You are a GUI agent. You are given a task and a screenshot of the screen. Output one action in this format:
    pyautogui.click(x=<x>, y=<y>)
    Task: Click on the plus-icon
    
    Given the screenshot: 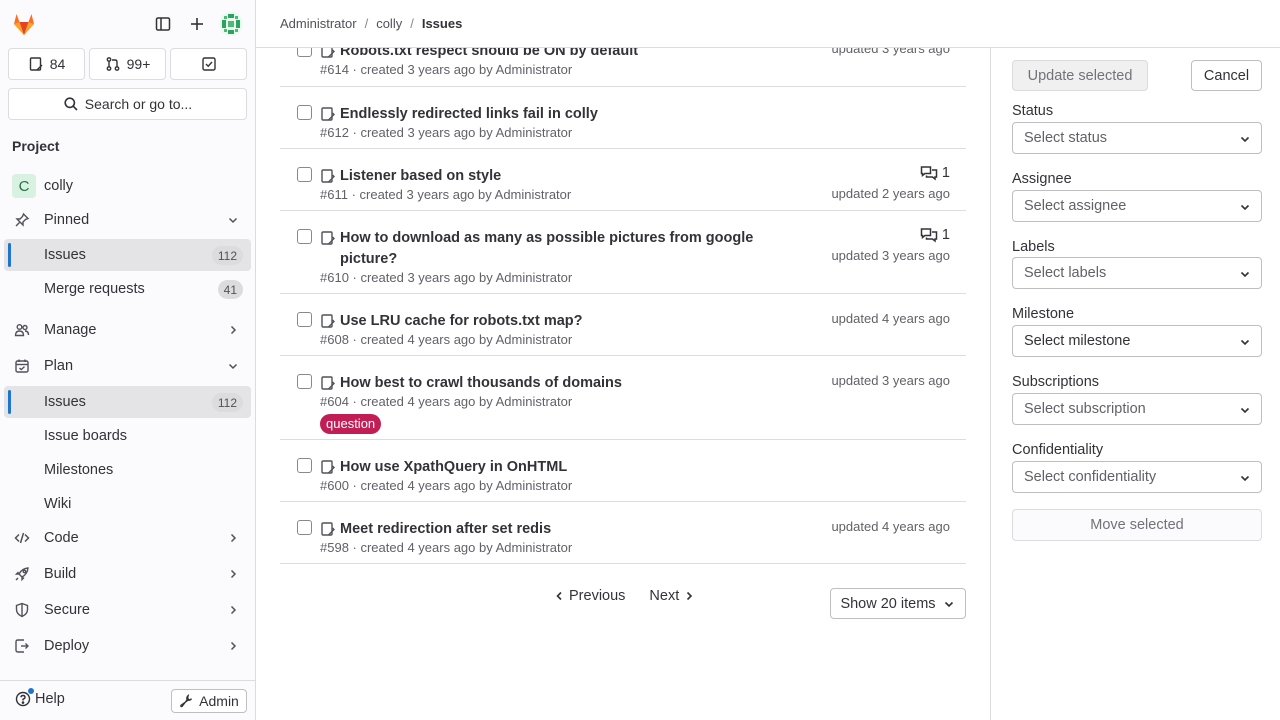 What is the action you would take?
    pyautogui.click(x=197, y=24)
    